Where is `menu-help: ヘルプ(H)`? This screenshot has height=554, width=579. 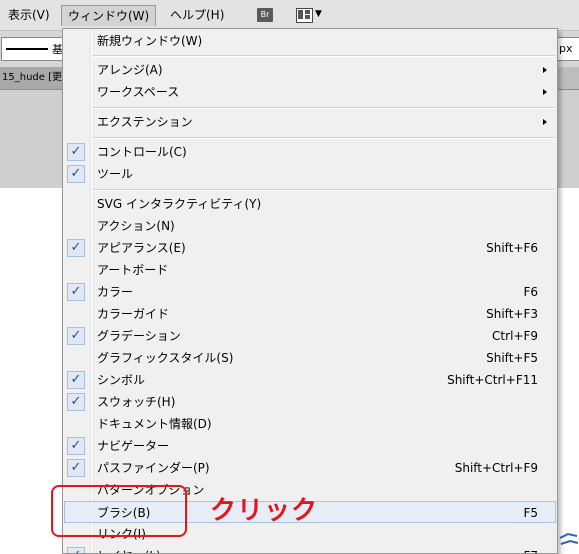
menu-help: ヘルプ(H) is located at coordinates (197, 15).